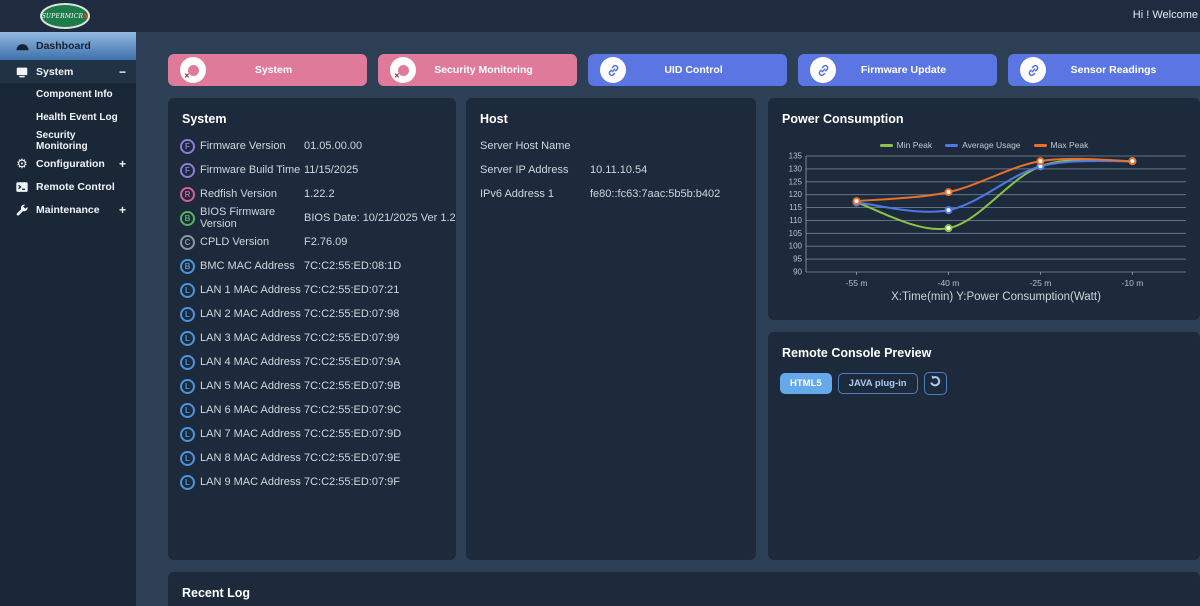 The width and height of the screenshot is (1200, 606). What do you see at coordinates (250, 338) in the screenshot?
I see `row-label: LAN 3 MAC Address` at bounding box center [250, 338].